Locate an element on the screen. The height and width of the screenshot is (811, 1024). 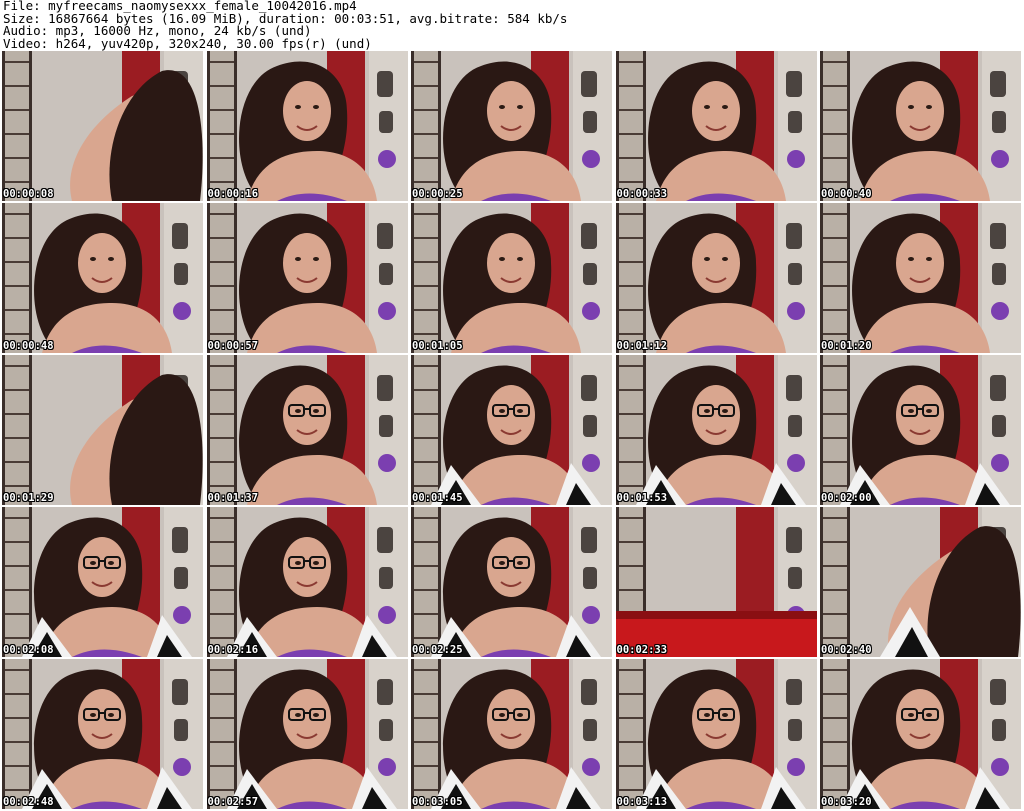
video-thumbnail: 00:00:16 is located at coordinates (307, 126).